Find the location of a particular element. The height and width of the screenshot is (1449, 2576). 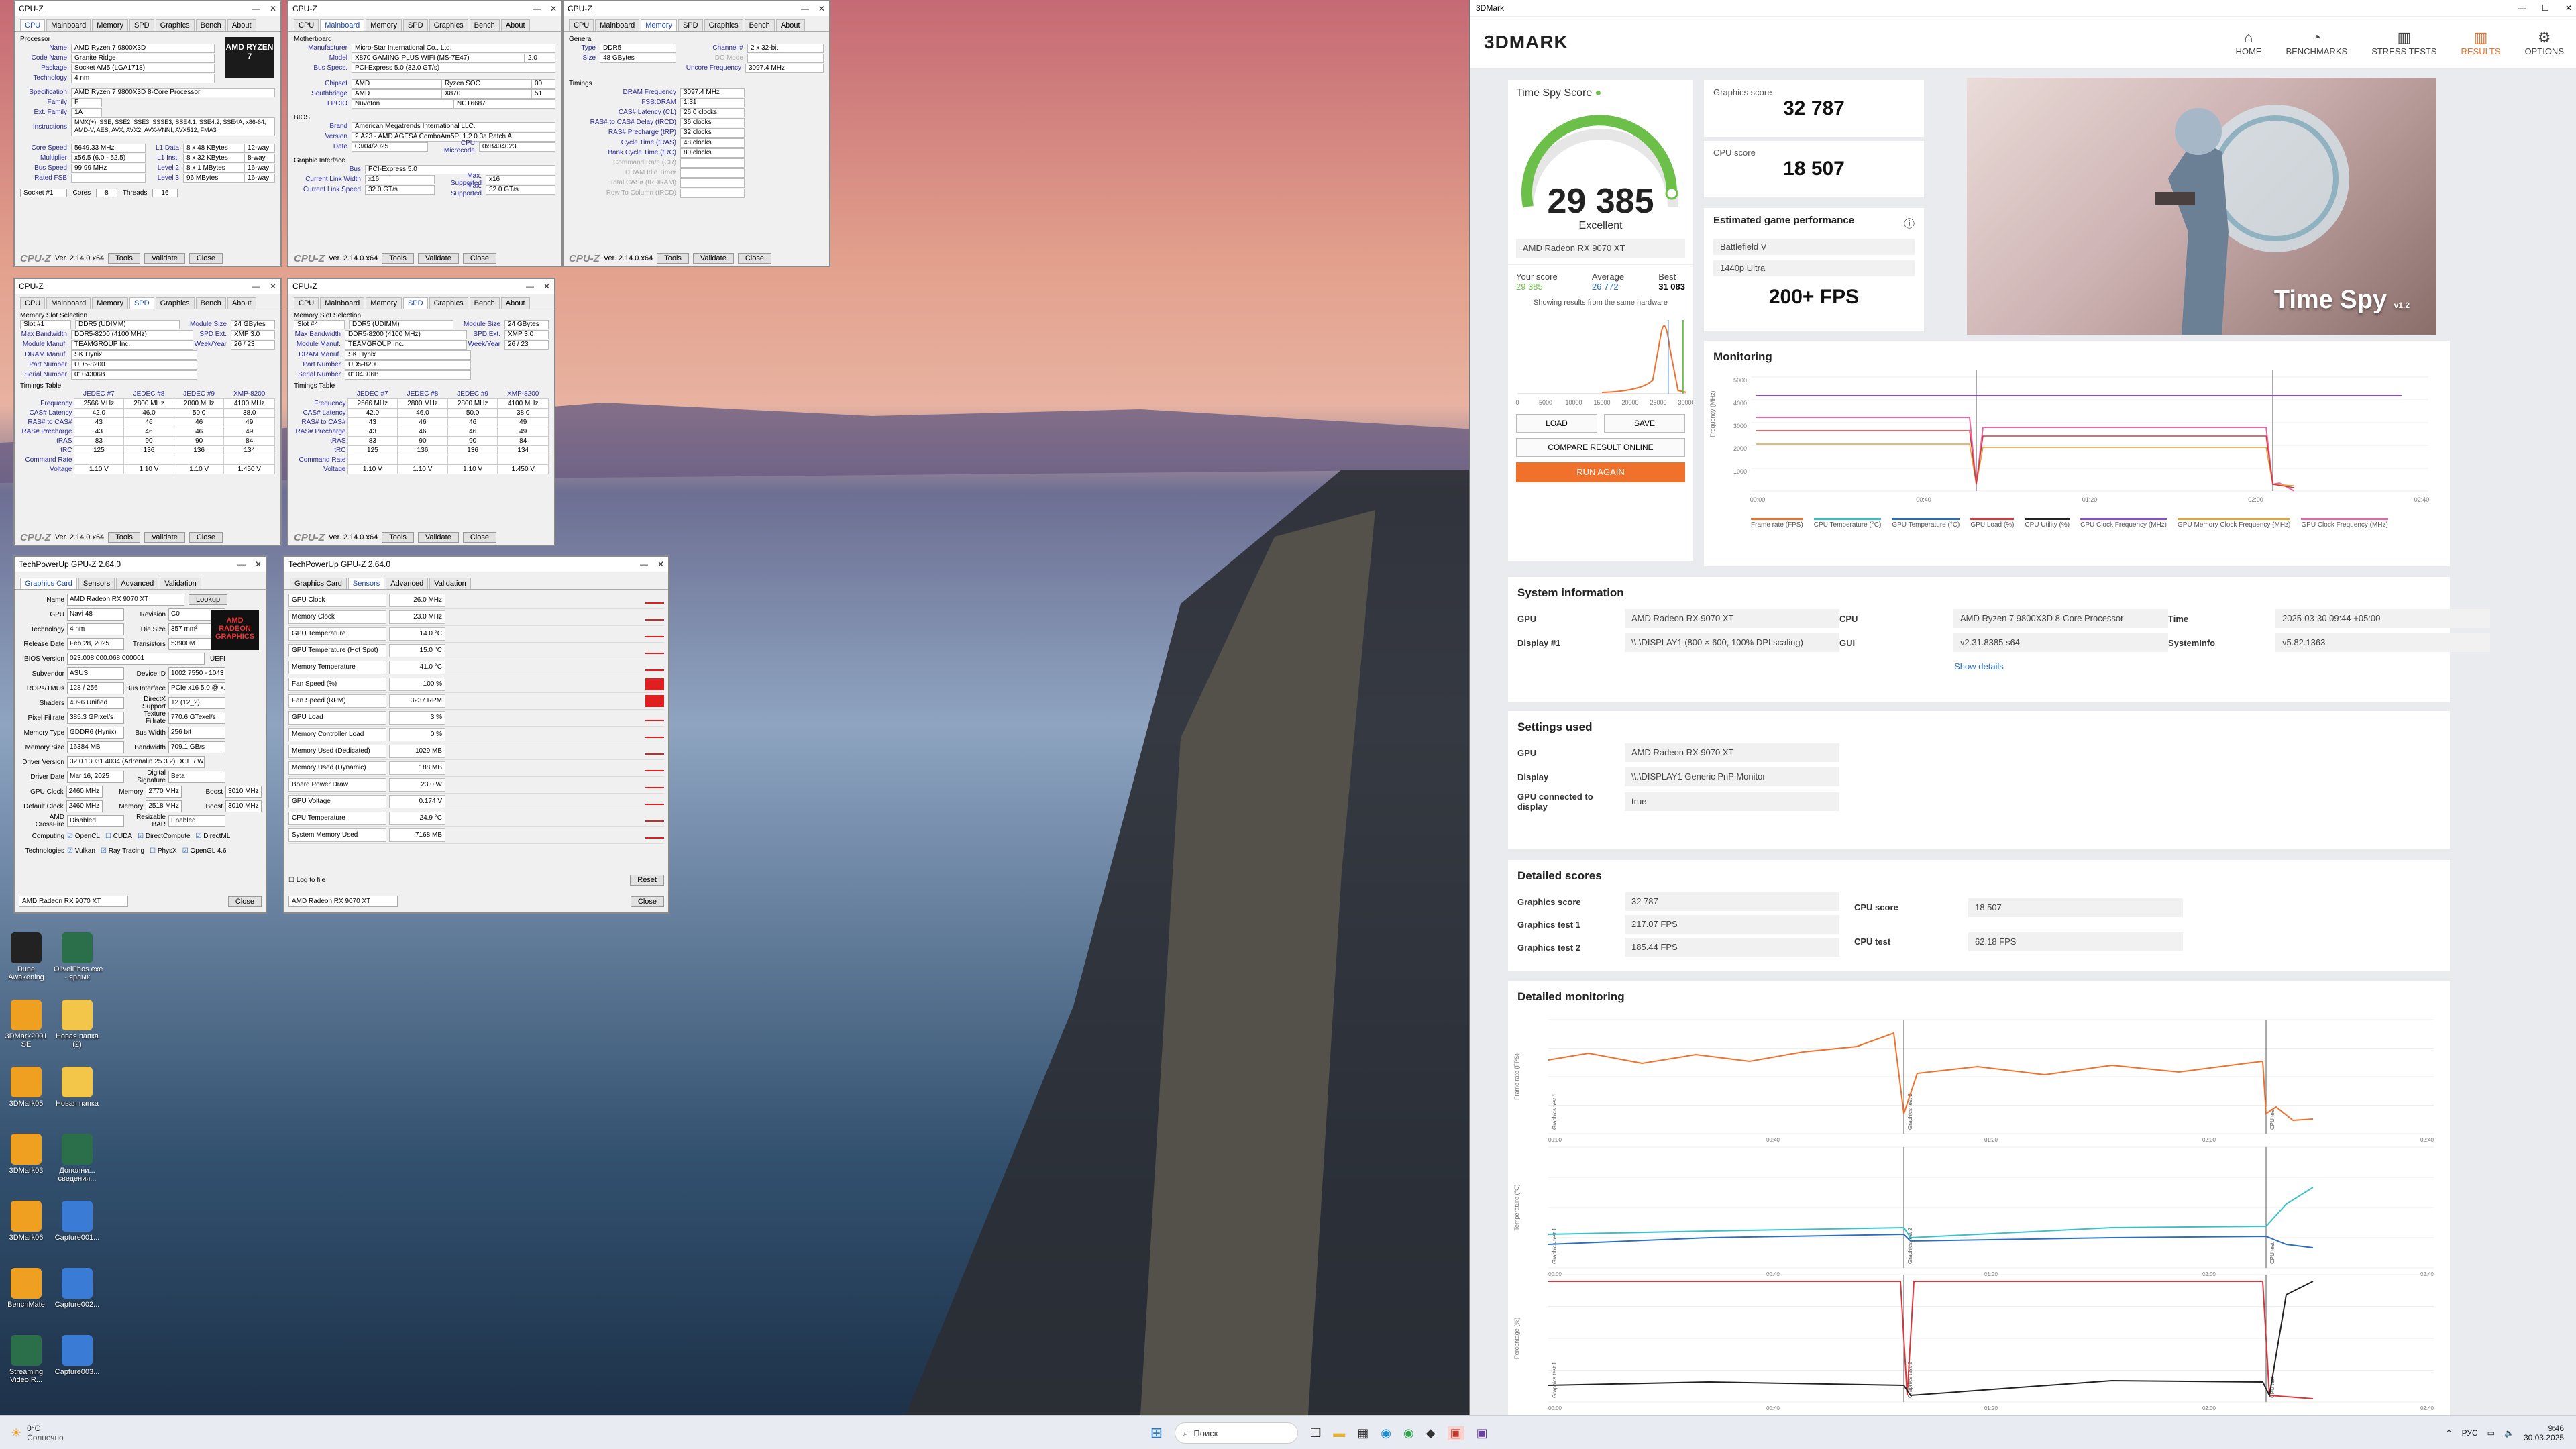

sensor-label: Memory Temperature is located at coordinates (337, 667).